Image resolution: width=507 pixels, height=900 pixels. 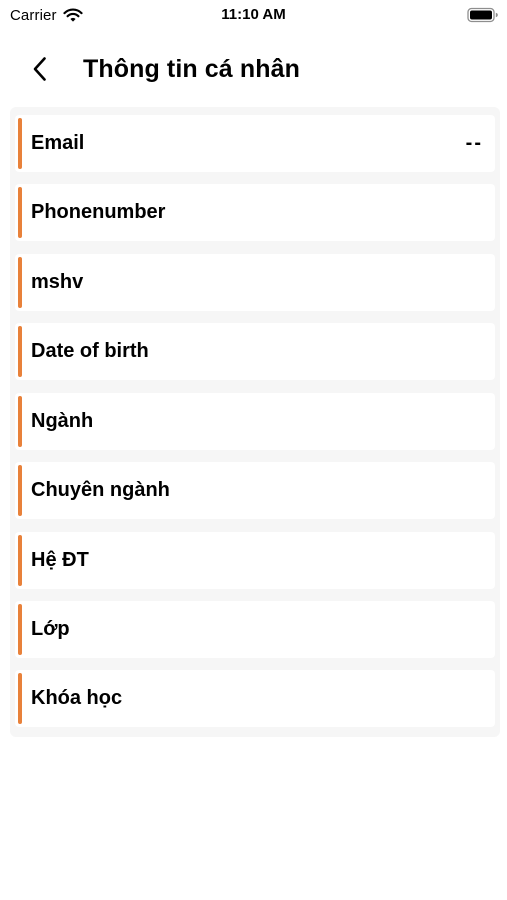 I want to click on row-label: Phonenumber, so click(x=98, y=212).